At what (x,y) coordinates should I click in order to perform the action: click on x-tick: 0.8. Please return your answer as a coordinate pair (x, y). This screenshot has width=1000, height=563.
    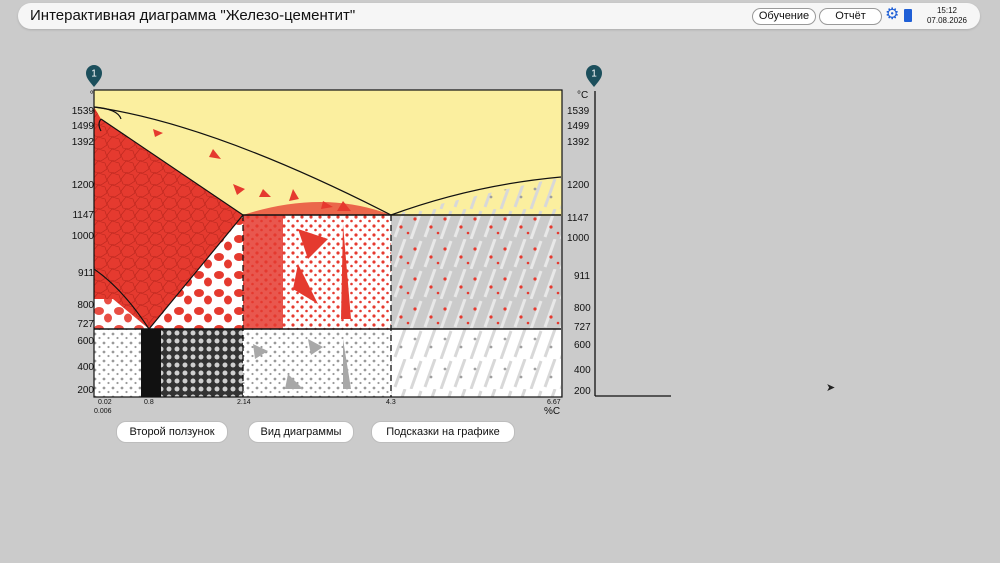
    Looking at the image, I should click on (149, 402).